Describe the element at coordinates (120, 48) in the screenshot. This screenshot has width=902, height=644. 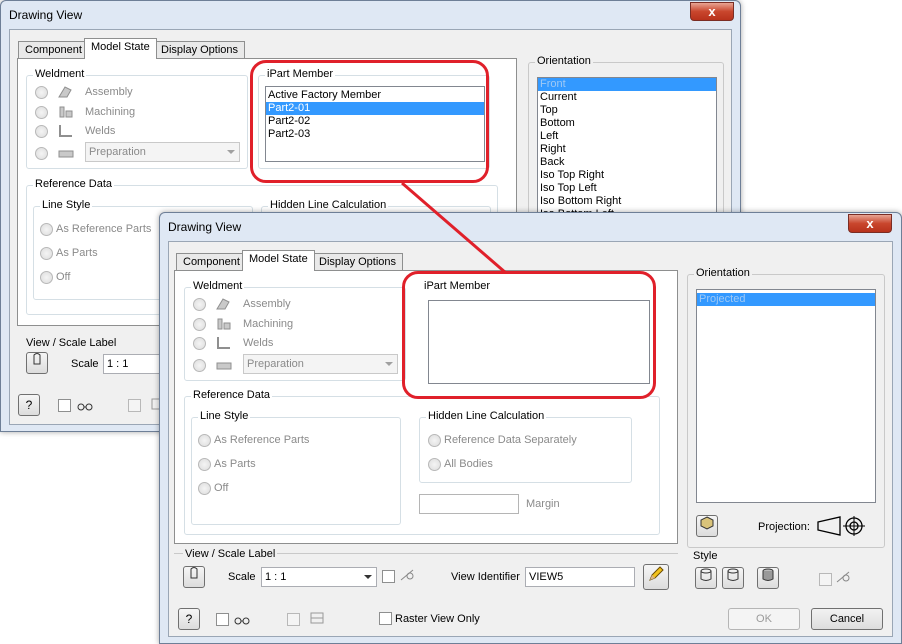
I see `back-tab-model-state: Model State` at that location.